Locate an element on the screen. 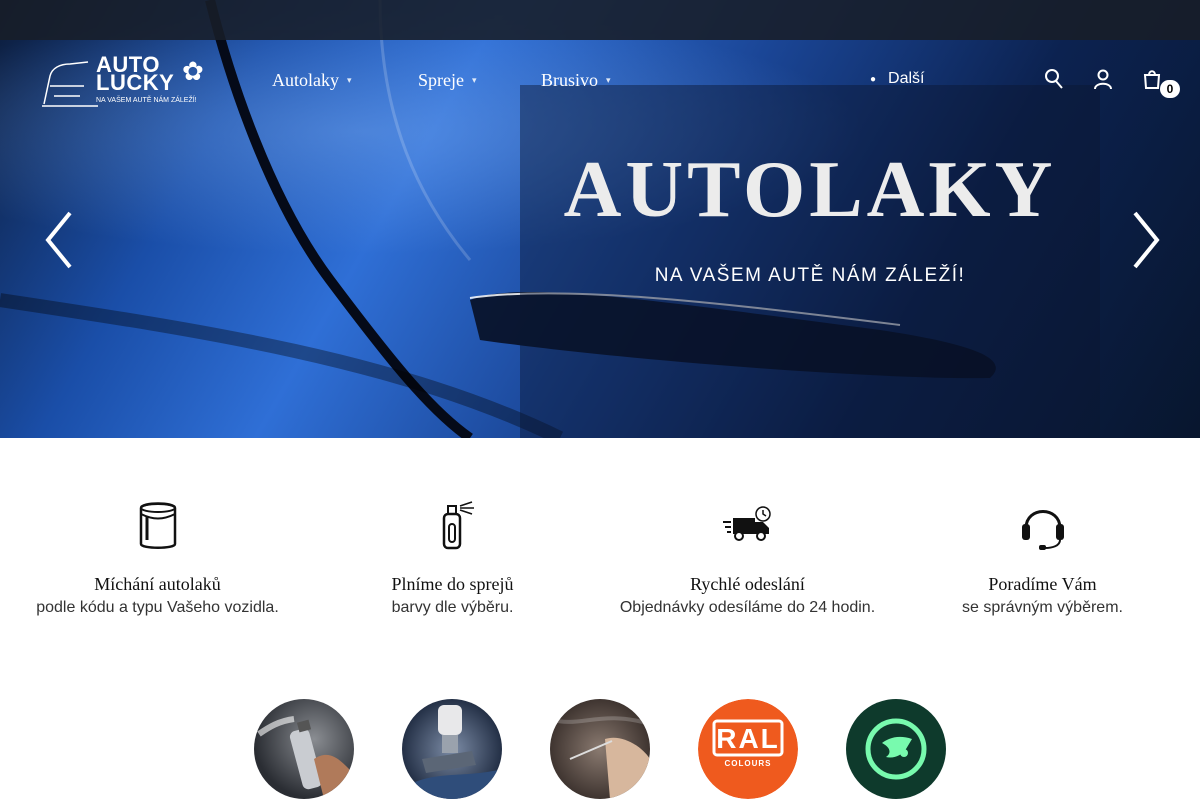 Image resolution: width=1200 pixels, height=800 pixels. feature-title: Plníme do sprejů is located at coordinates (452, 584).